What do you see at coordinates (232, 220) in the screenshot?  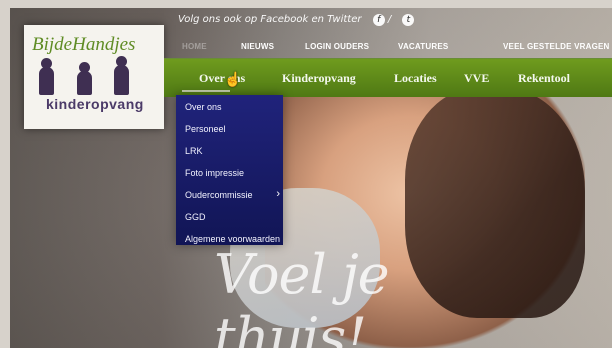 I see `dropdown-item-ggd: GGD` at bounding box center [232, 220].